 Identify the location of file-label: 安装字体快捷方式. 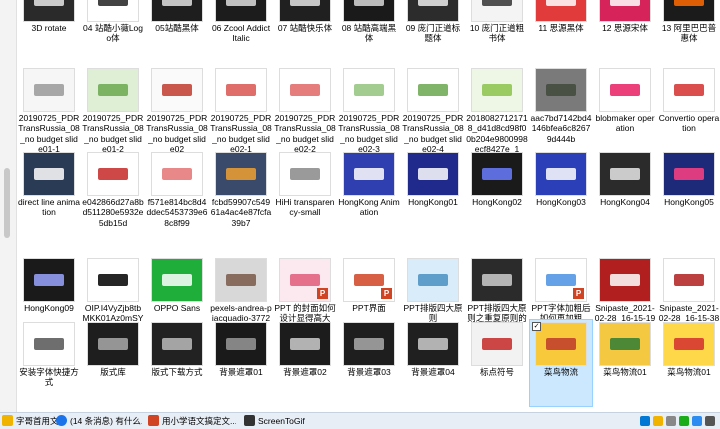
(49, 377).